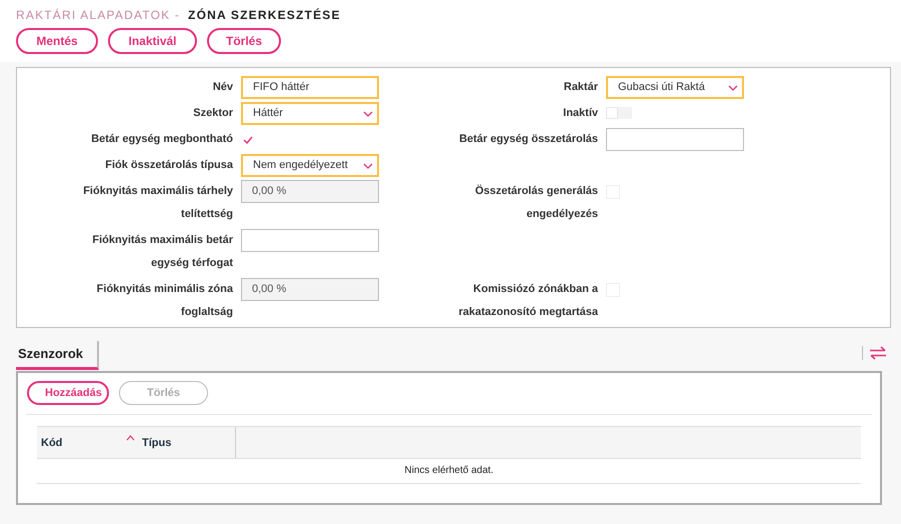  I want to click on action-button: Törlés, so click(244, 41).